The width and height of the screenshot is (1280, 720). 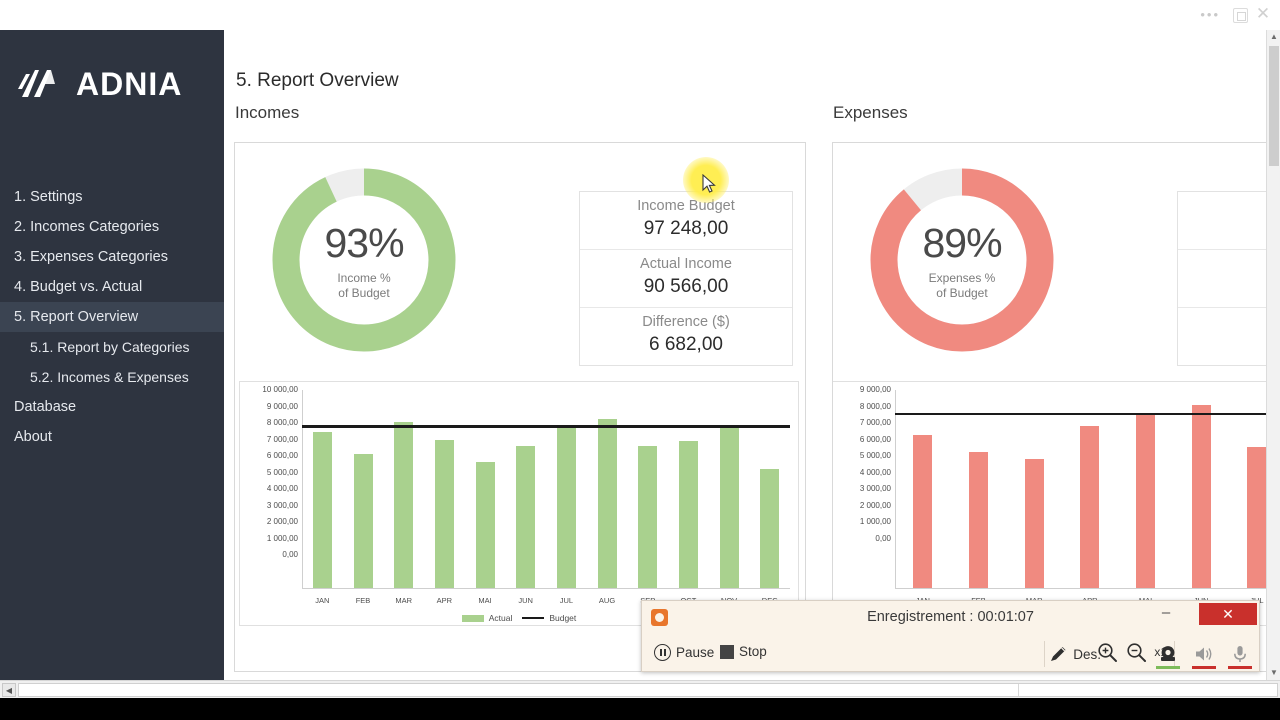 I want to click on sidebar-item-label: 5.2. Incomes & Expenses, so click(x=109, y=377).